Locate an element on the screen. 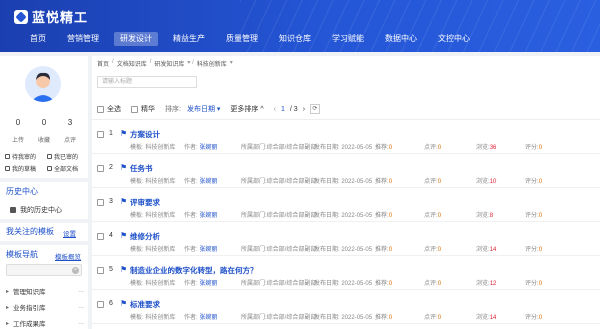  row-views: 浏览:14 is located at coordinates (486, 250).